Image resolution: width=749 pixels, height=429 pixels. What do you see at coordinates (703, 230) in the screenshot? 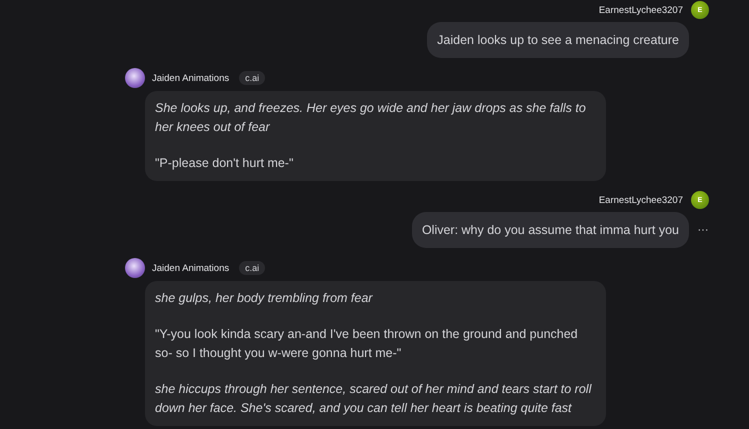
I see `more-button: ···` at bounding box center [703, 230].